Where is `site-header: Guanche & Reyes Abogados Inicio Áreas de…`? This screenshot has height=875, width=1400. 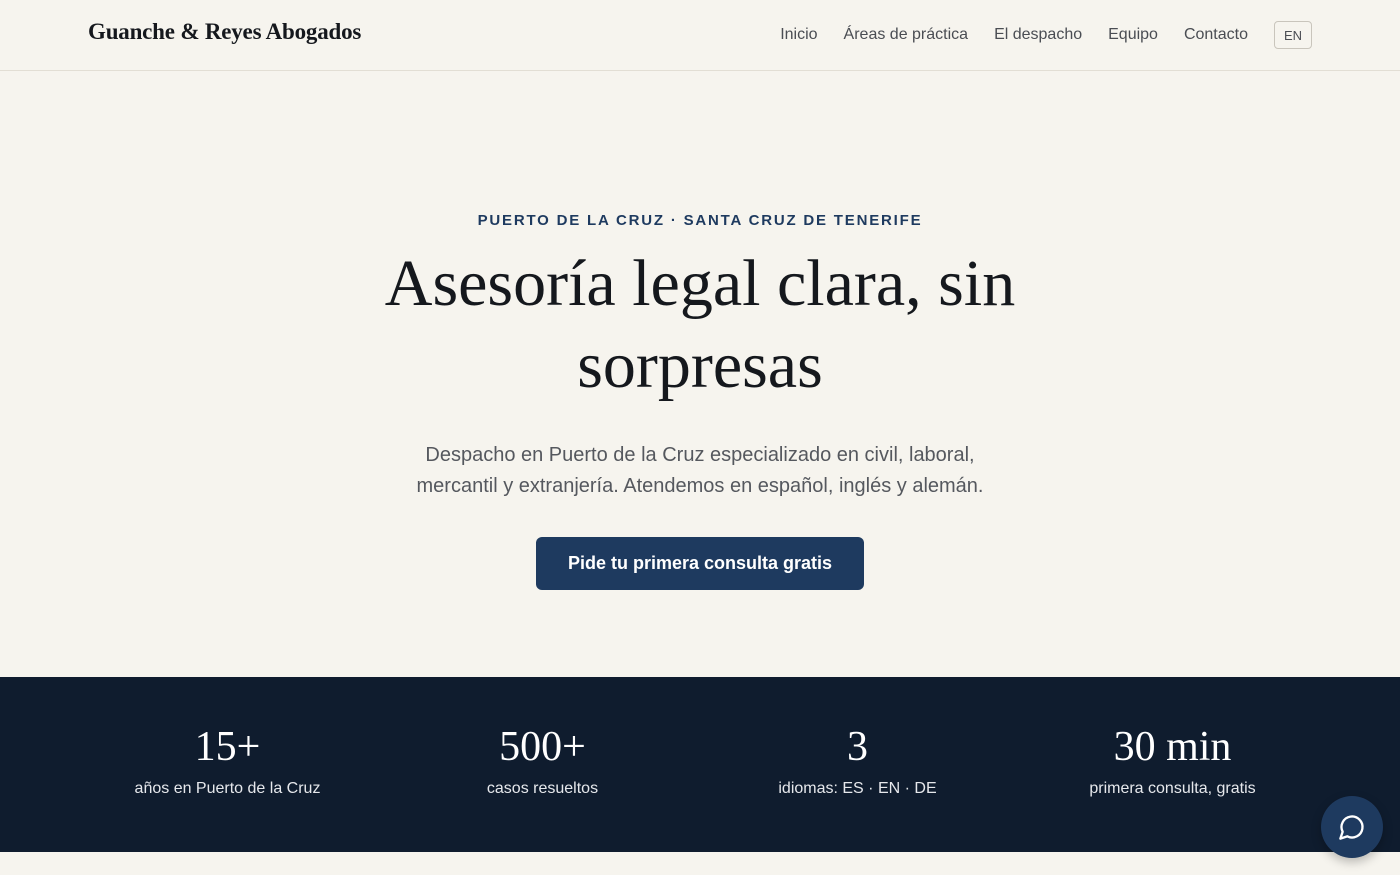
site-header: Guanche & Reyes Abogados Inicio Áreas de… is located at coordinates (700, 35).